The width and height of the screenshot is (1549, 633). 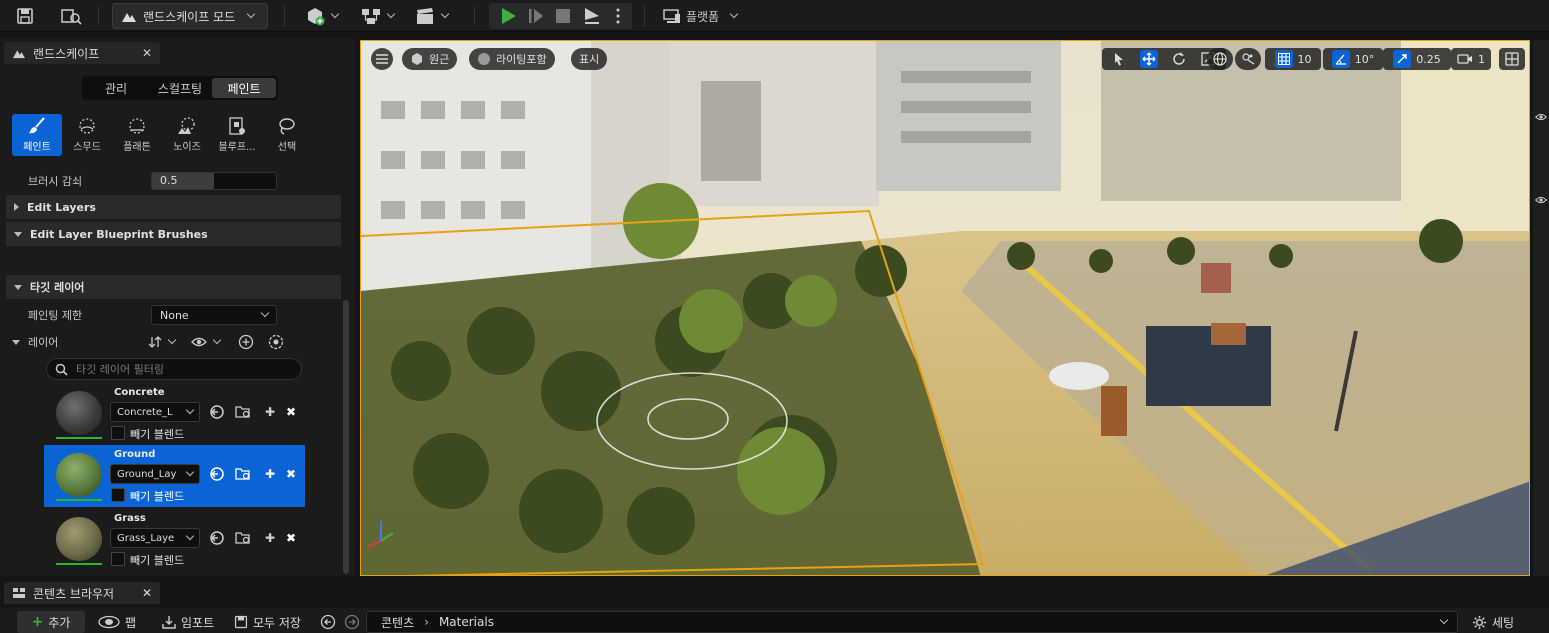 What do you see at coordinates (1220, 59) in the screenshot?
I see `world-local-toggle` at bounding box center [1220, 59].